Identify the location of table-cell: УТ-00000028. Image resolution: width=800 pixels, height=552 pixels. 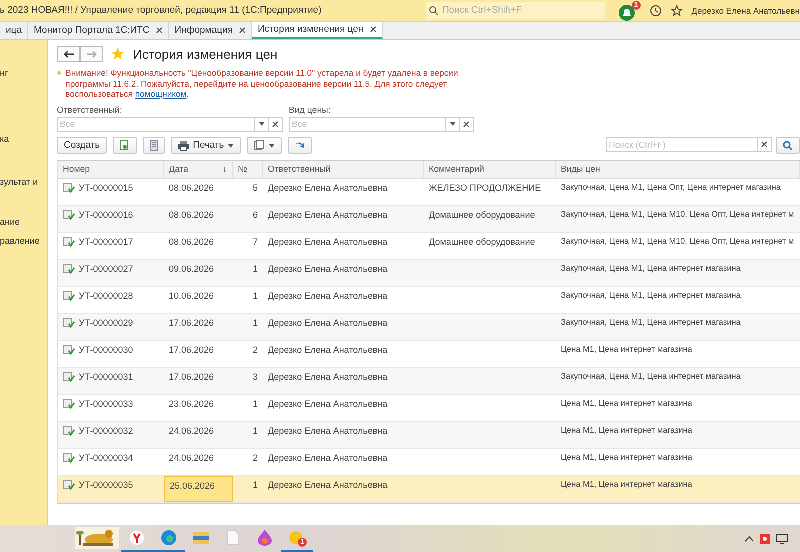
(111, 299).